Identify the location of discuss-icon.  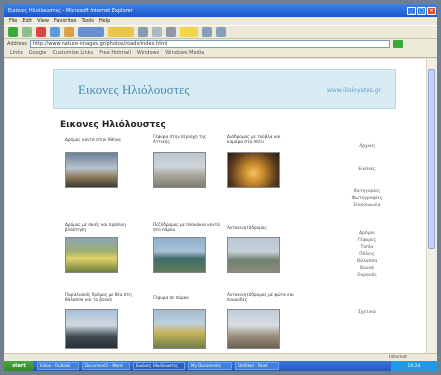
(221, 32).